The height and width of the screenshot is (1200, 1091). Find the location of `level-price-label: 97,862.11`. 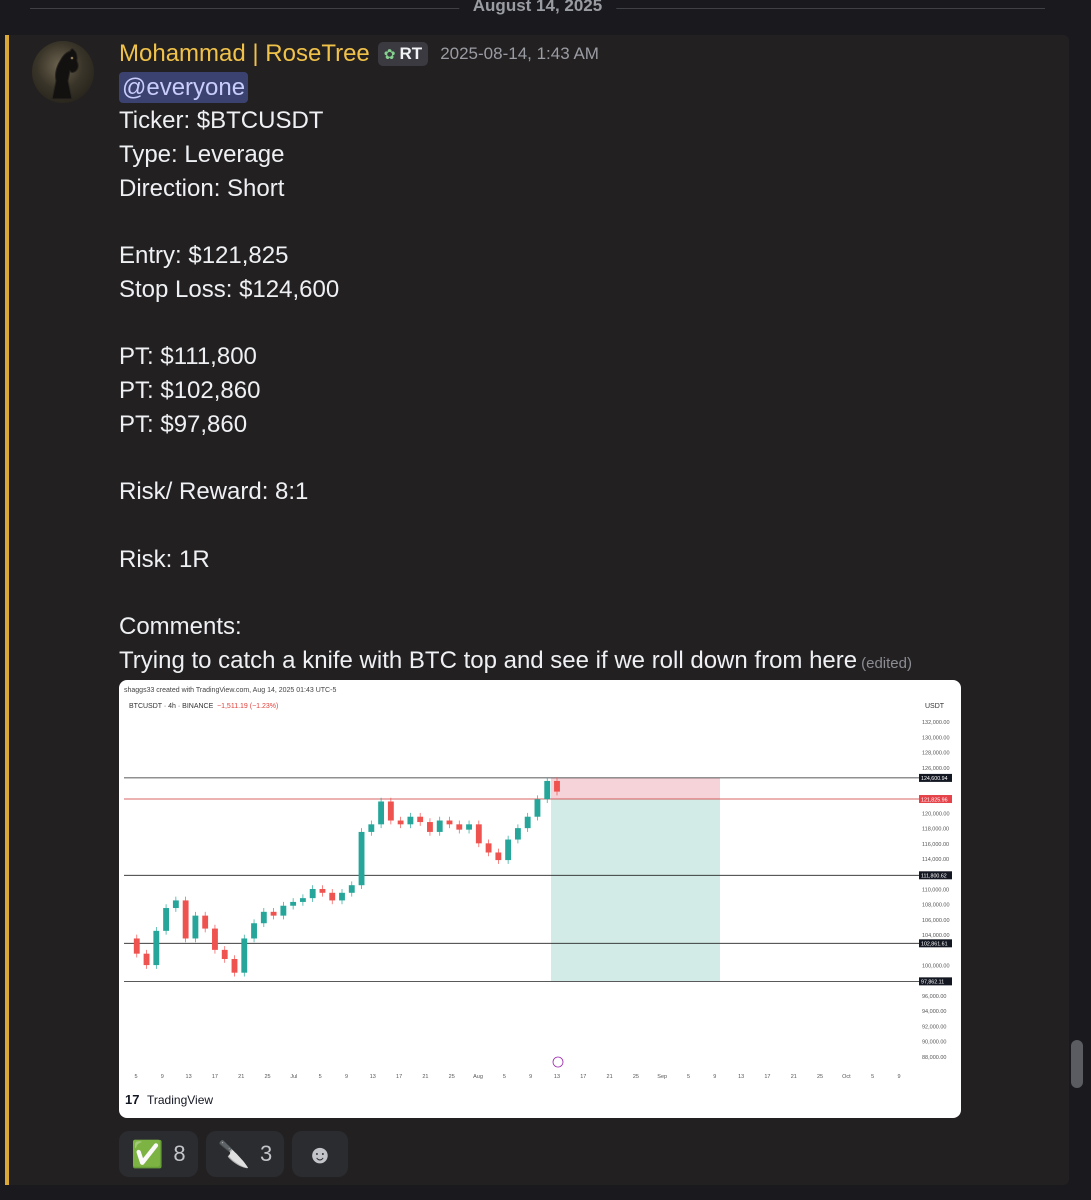

level-price-label: 97,862.11 is located at coordinates (932, 983).